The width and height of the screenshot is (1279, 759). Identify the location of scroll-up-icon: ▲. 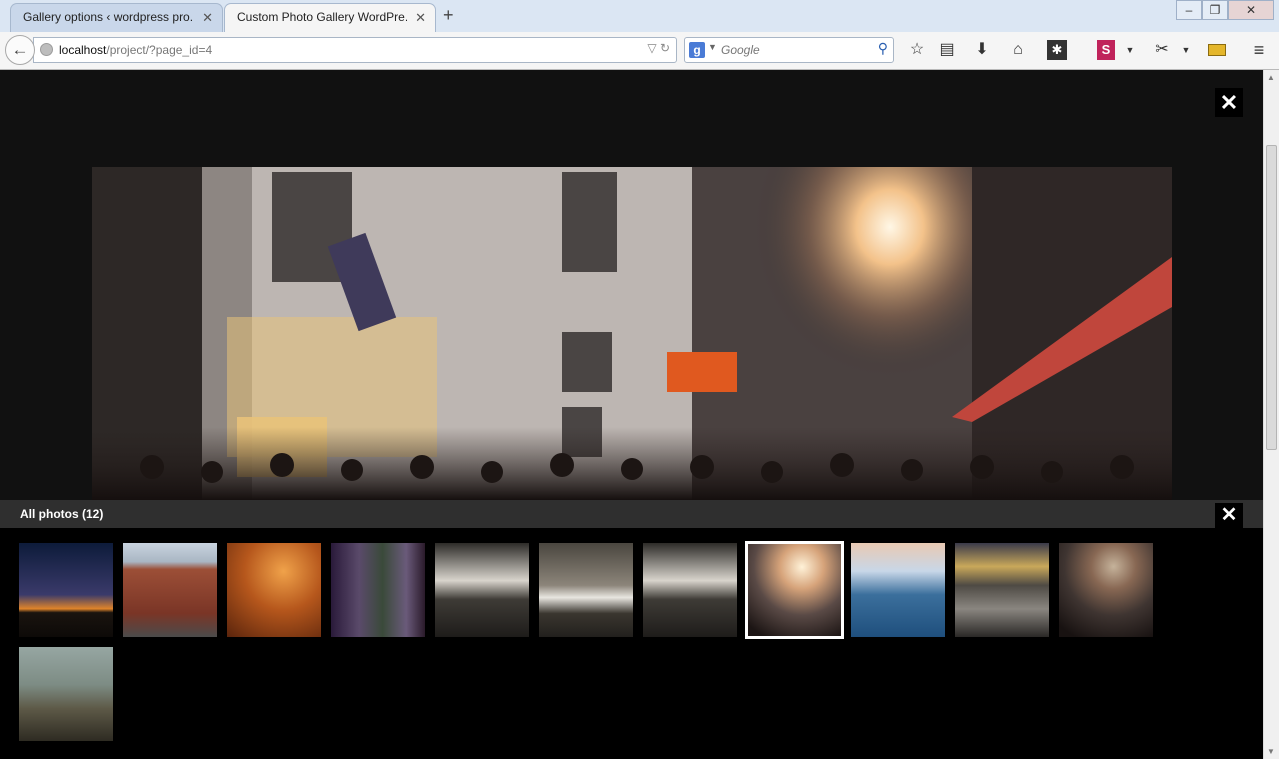
(1271, 77).